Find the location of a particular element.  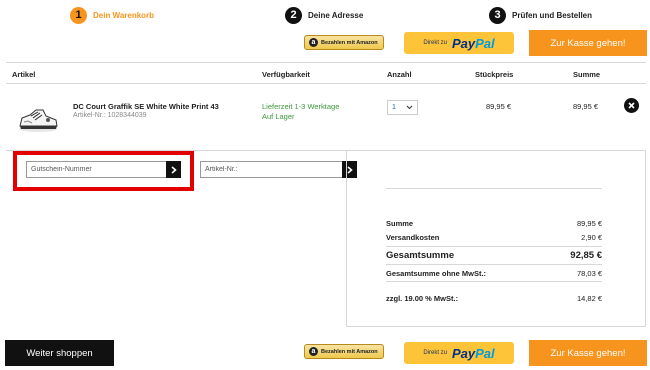

net-total-value: 78,03 € is located at coordinates (589, 273).